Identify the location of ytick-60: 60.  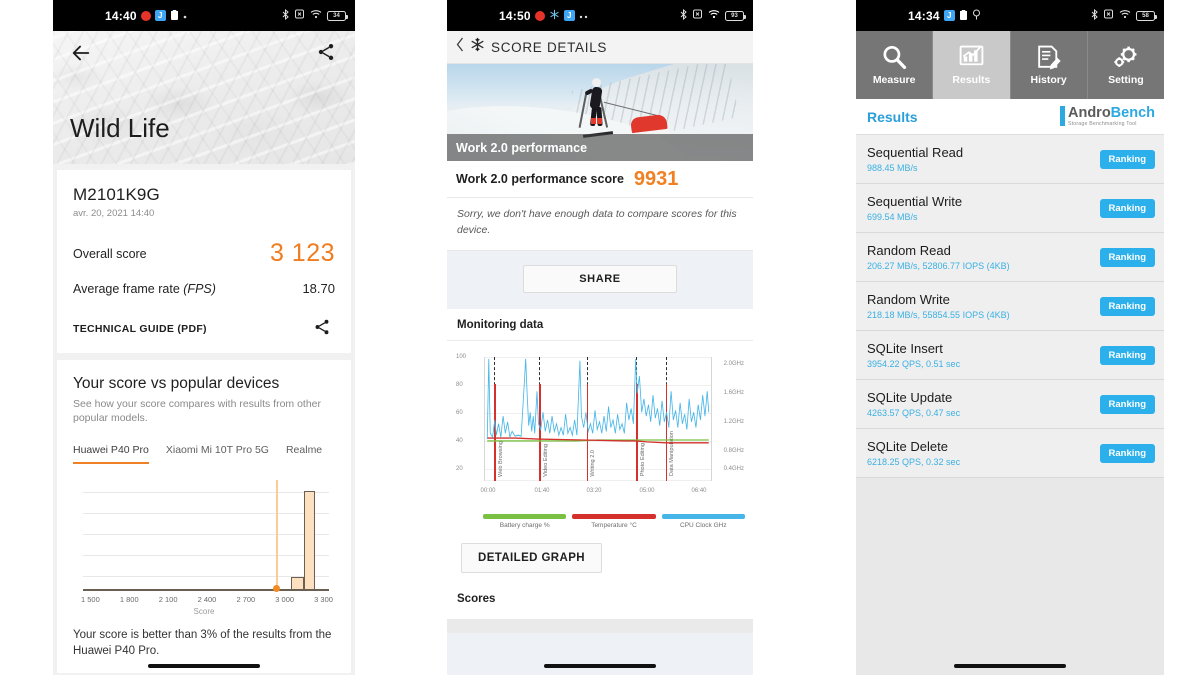
(459, 412).